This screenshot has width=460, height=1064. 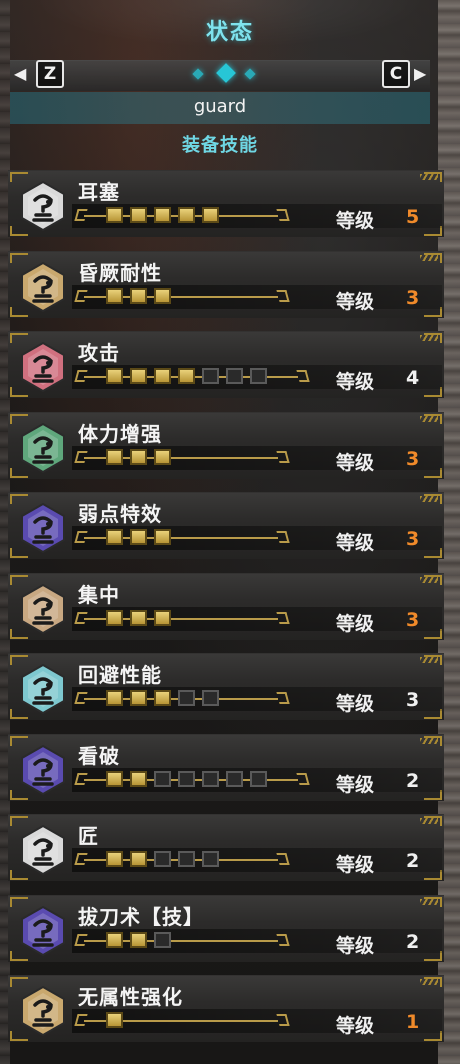 I want to click on skill-name: 回避性能, so click(x=120, y=675).